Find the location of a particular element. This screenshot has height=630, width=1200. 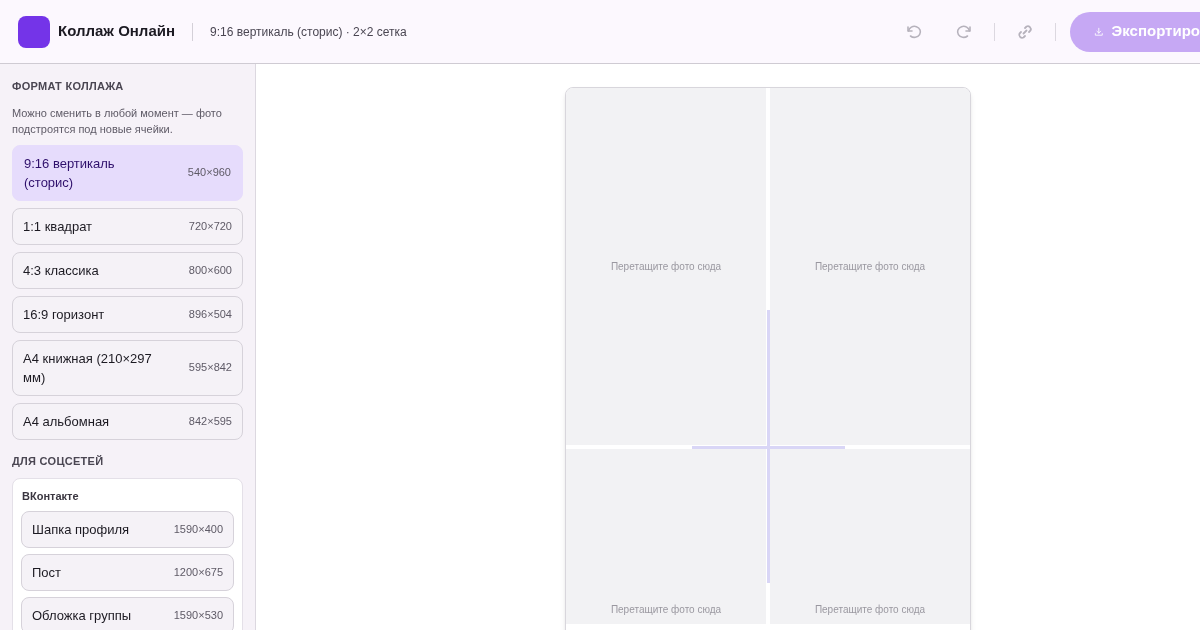

format-option: A4 альбомная 842×595 is located at coordinates (127, 421).